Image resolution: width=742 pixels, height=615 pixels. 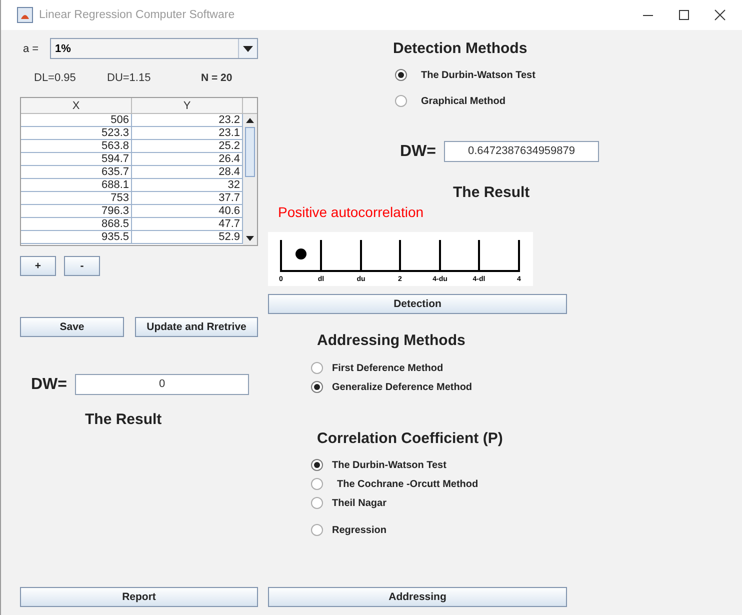 What do you see at coordinates (76, 120) in the screenshot?
I see `table-cell: 506` at bounding box center [76, 120].